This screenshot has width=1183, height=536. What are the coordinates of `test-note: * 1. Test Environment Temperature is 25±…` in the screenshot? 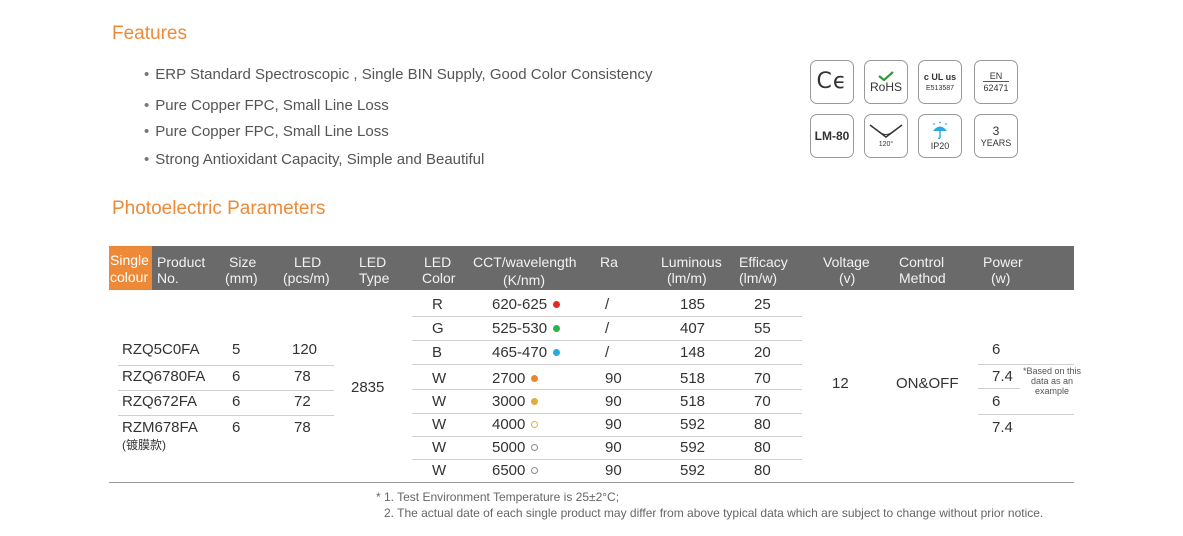 It's located at (498, 497).